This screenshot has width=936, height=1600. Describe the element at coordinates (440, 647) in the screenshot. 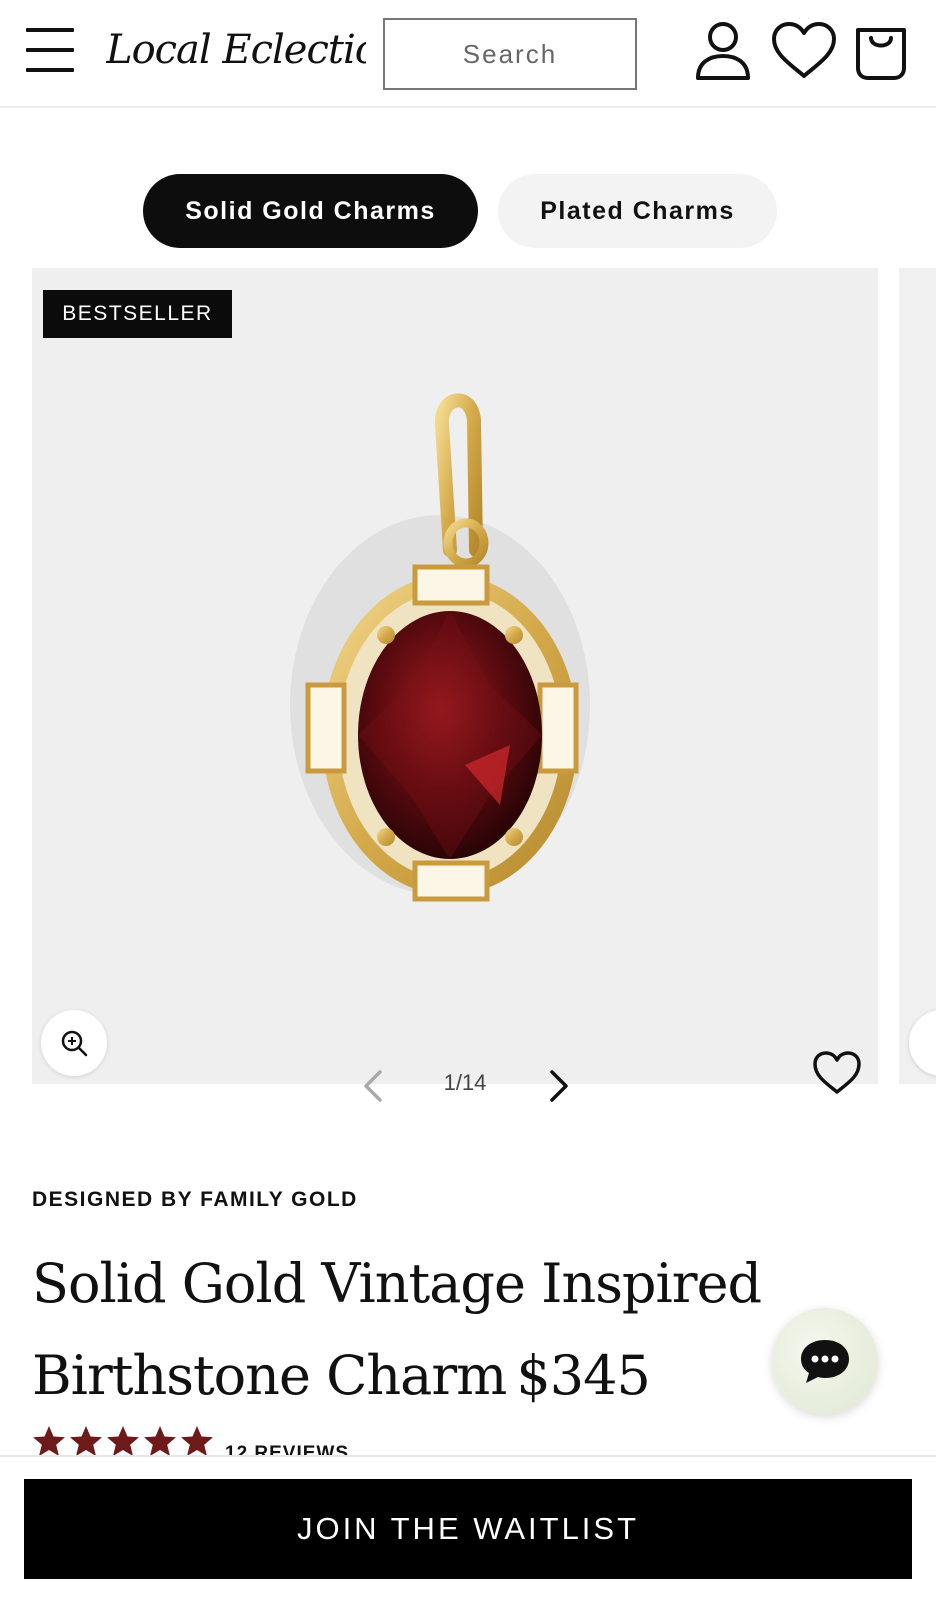

I see `garnet-pendant-illustration` at that location.